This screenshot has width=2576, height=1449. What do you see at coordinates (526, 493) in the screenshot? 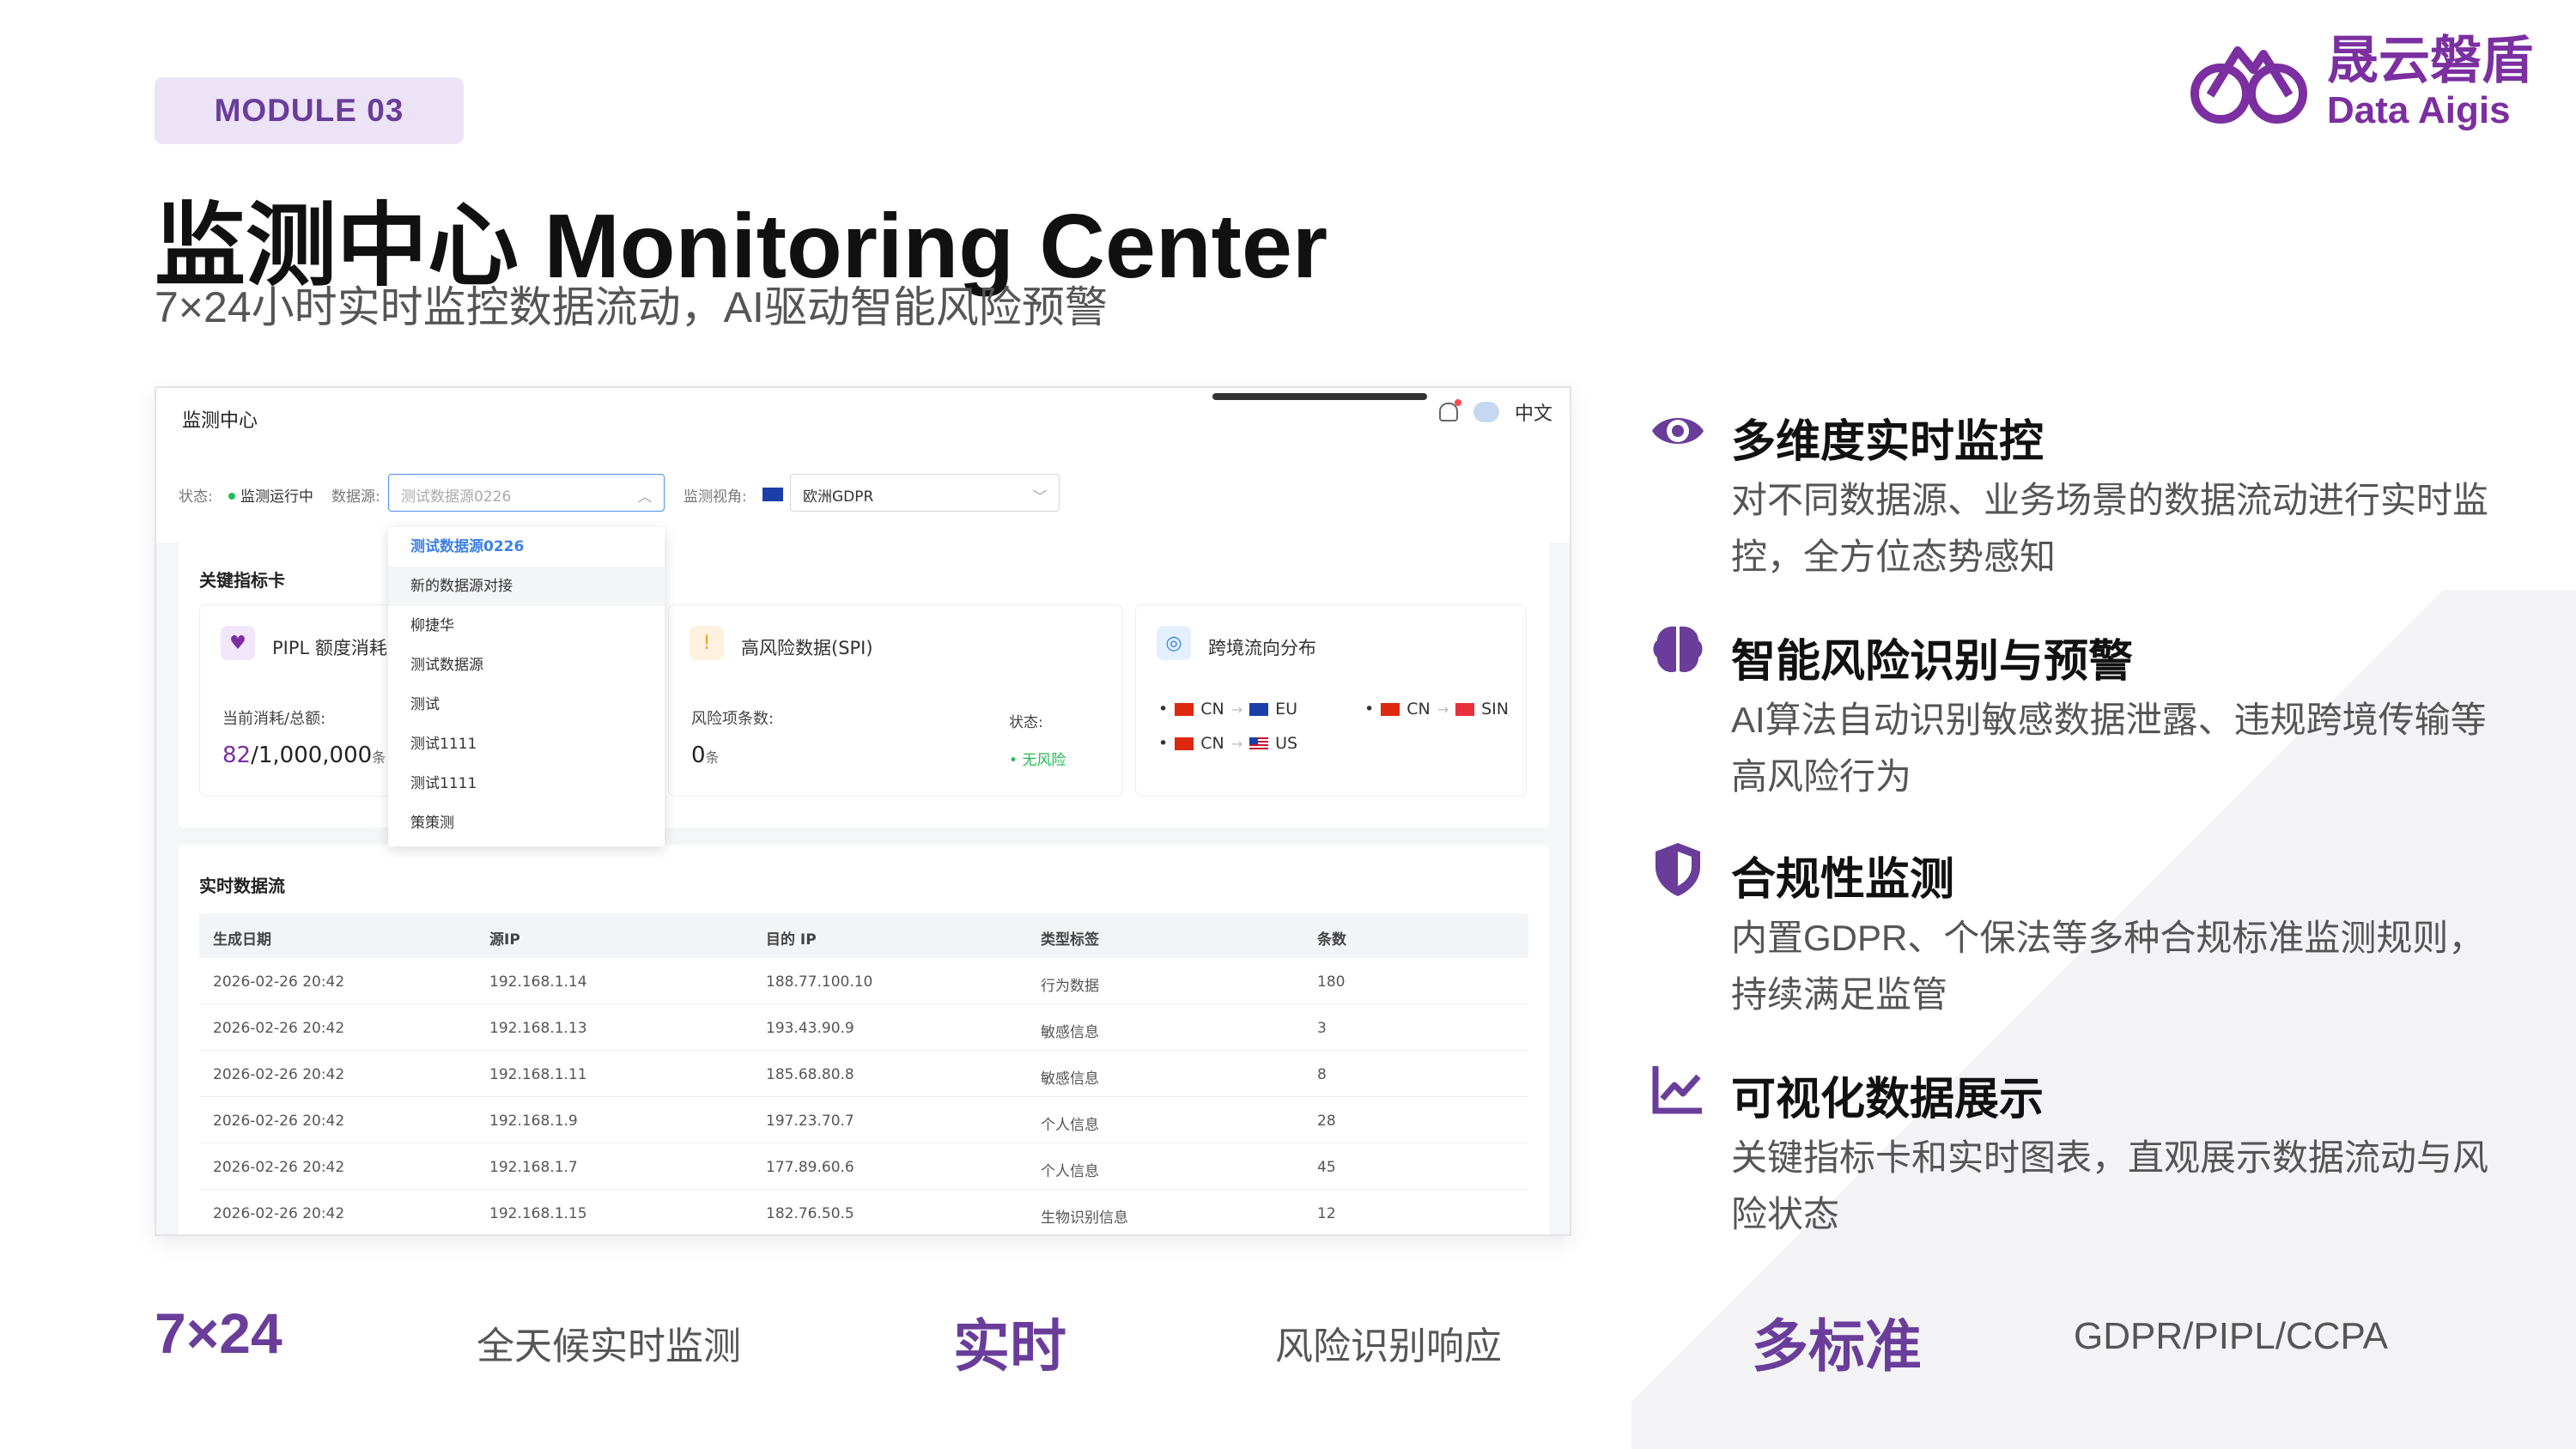
I see `source-select: 测试数据源0226 ︿` at bounding box center [526, 493].